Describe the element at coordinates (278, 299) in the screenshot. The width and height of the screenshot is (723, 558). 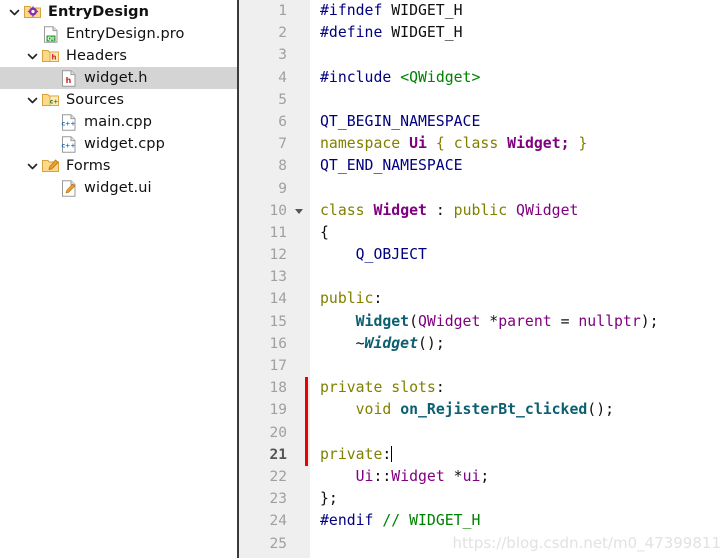
I see `line-number: 14` at that location.